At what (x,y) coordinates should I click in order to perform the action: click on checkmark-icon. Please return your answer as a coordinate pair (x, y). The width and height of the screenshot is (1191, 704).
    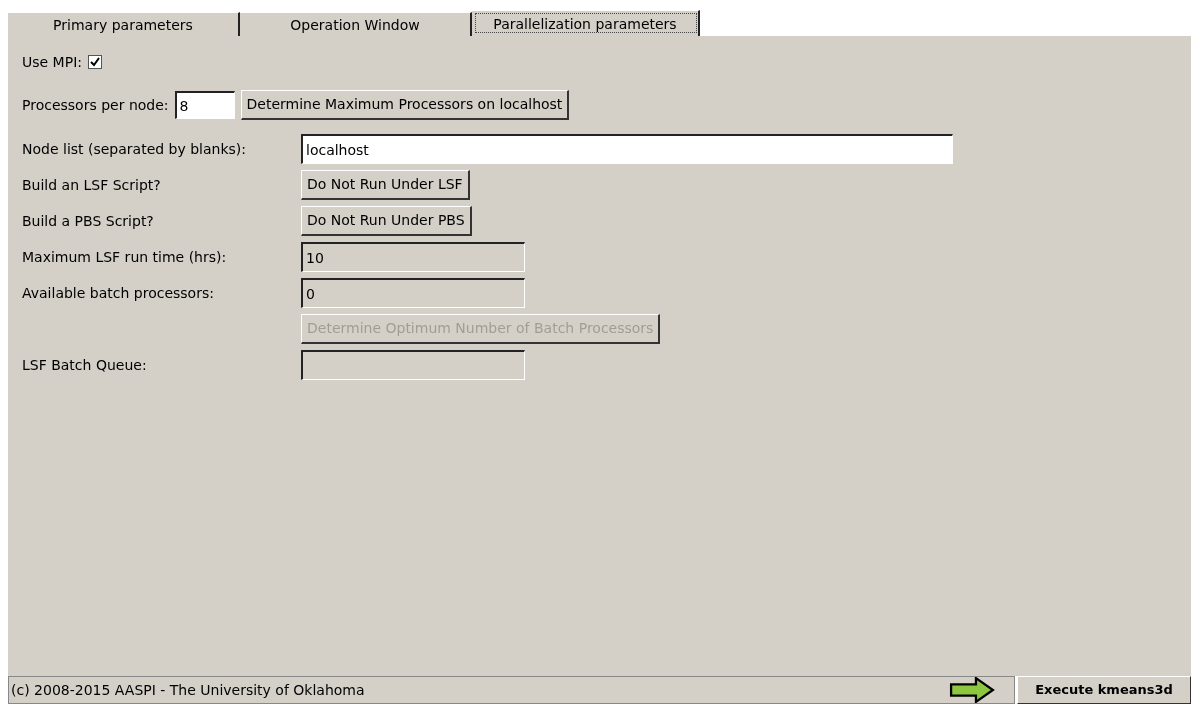
    Looking at the image, I should click on (95, 62).